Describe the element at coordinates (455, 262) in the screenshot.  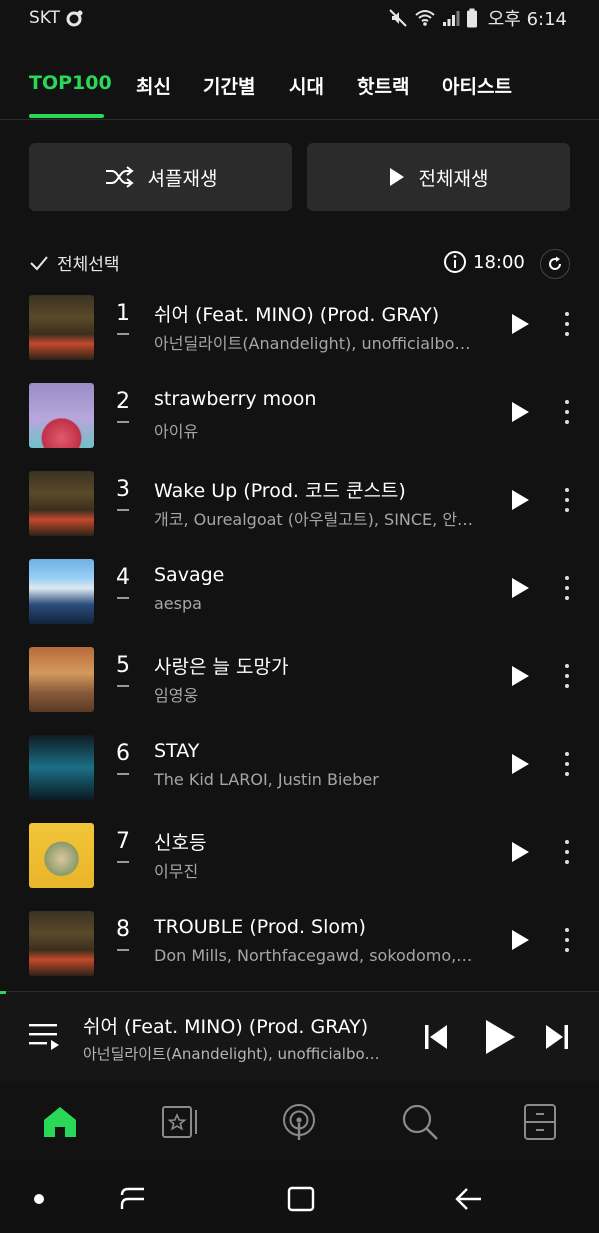
I see `info-icon` at that location.